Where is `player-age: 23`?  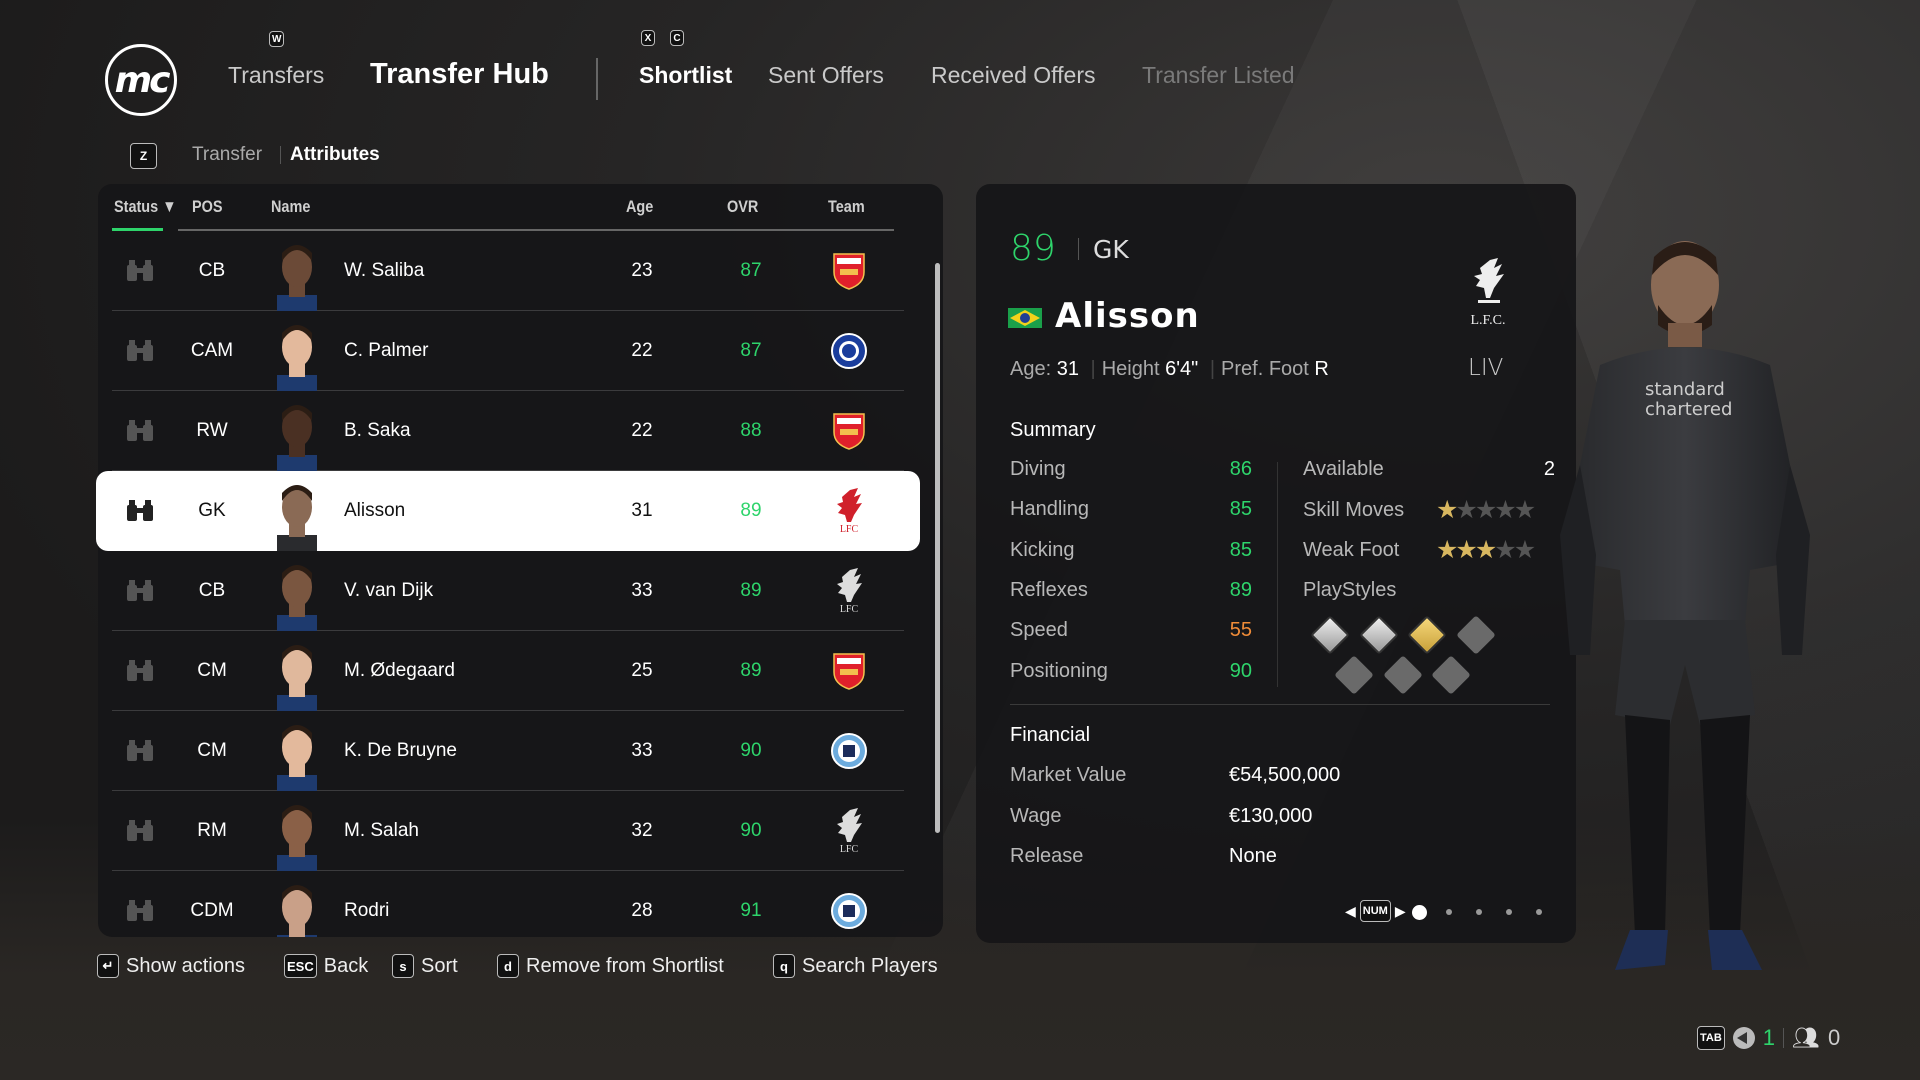 player-age: 23 is located at coordinates (642, 270).